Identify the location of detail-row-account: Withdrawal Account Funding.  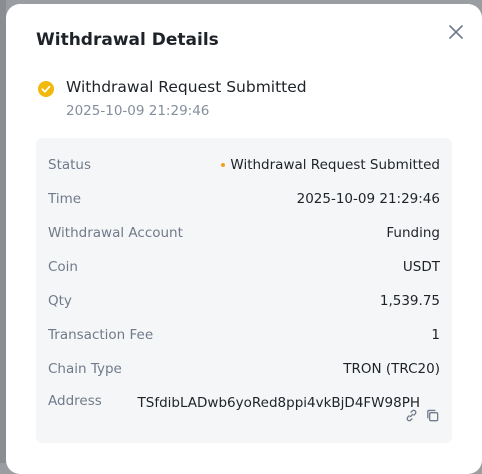
(244, 233).